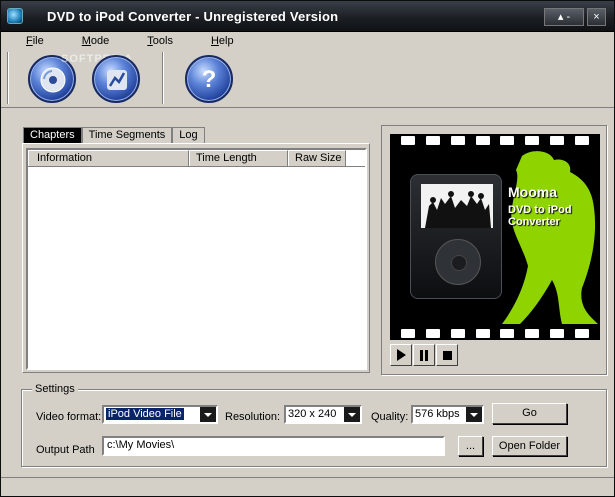 The height and width of the screenshot is (497, 615). I want to click on menu-file-accel: F, so click(29, 41).